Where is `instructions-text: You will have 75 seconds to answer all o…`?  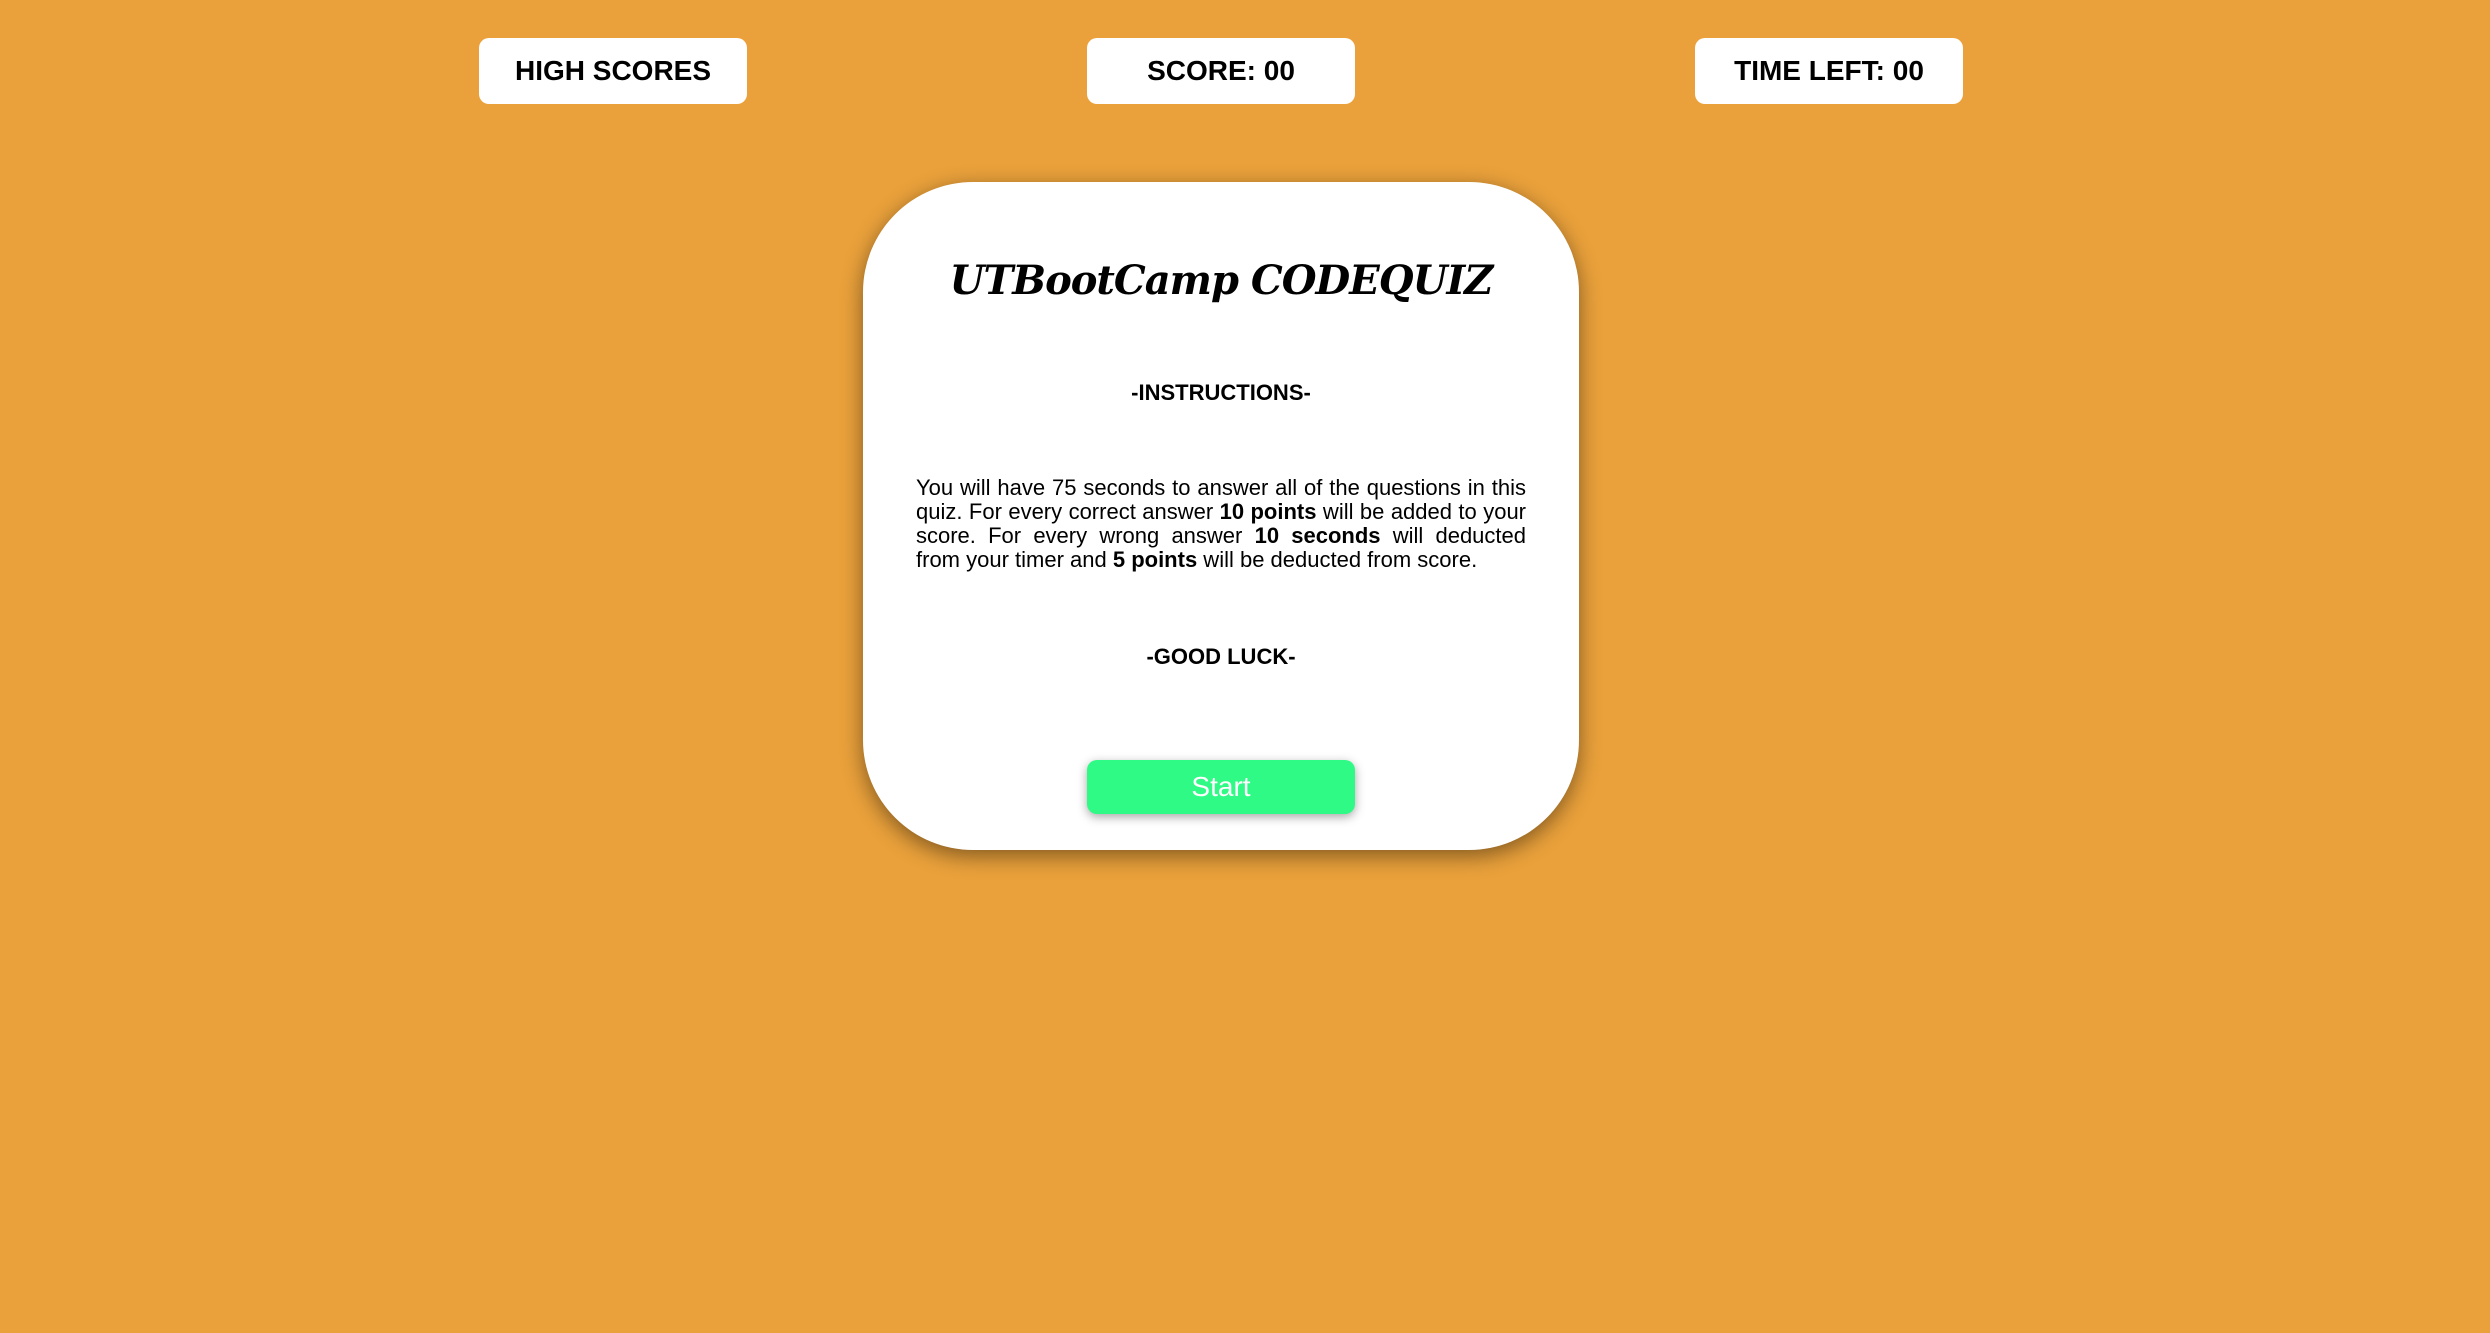 instructions-text: You will have 75 seconds to answer all o… is located at coordinates (1221, 524).